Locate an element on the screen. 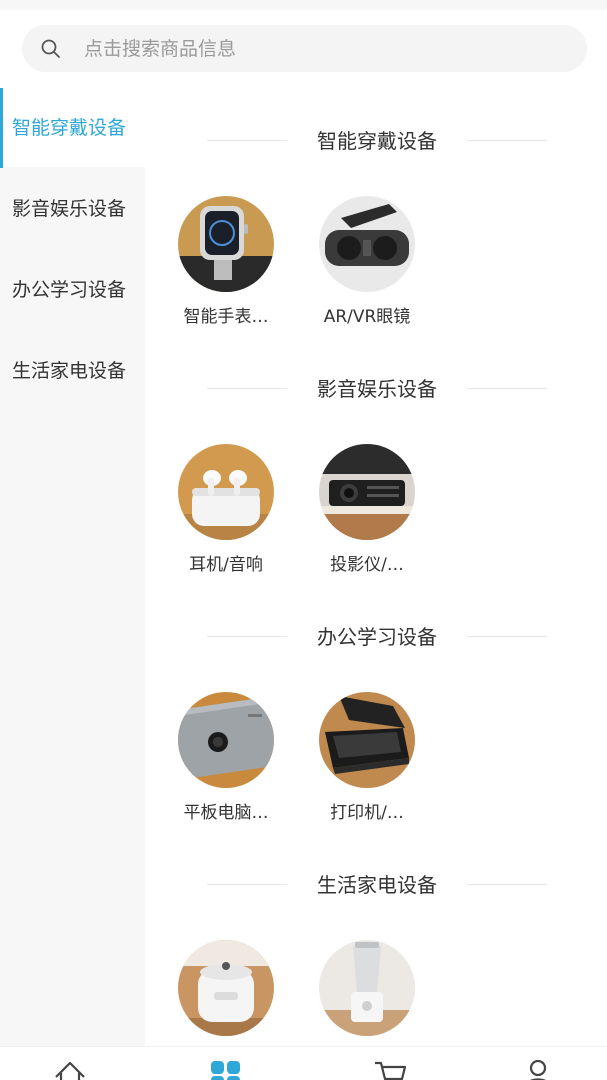 The image size is (607, 1080). tablet-image is located at coordinates (226, 740).